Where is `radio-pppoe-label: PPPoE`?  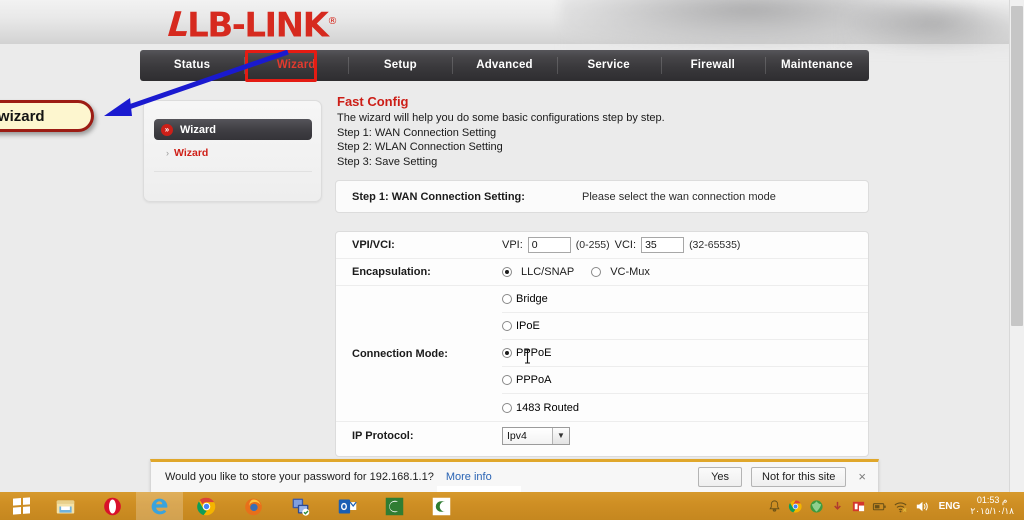
radio-pppoe-label: PPPoE is located at coordinates (534, 353).